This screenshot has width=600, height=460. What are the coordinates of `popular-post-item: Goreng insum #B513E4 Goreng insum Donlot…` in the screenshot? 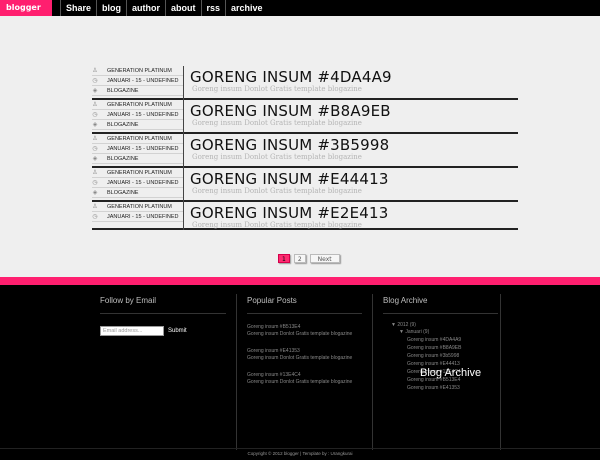 It's located at (304, 331).